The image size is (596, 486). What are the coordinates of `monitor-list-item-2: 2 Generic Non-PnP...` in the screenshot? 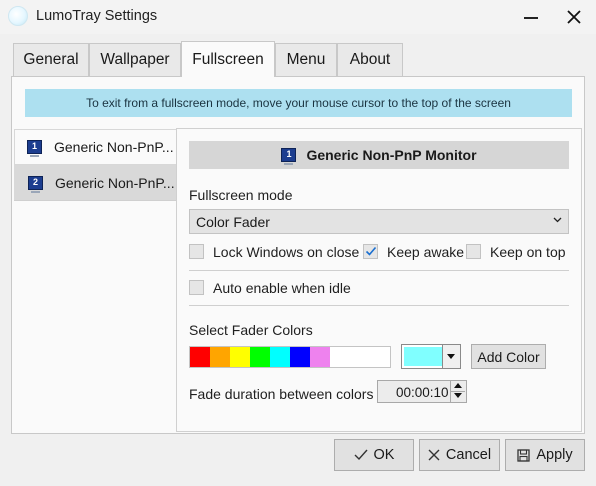 It's located at (95, 183).